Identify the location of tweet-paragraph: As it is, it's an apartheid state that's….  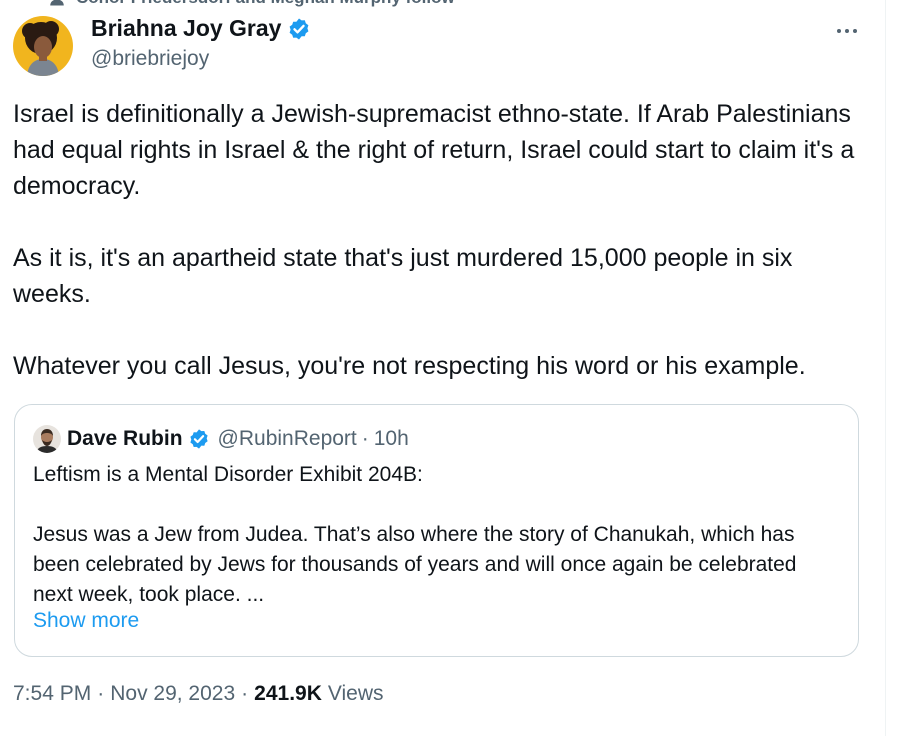
(403, 276).